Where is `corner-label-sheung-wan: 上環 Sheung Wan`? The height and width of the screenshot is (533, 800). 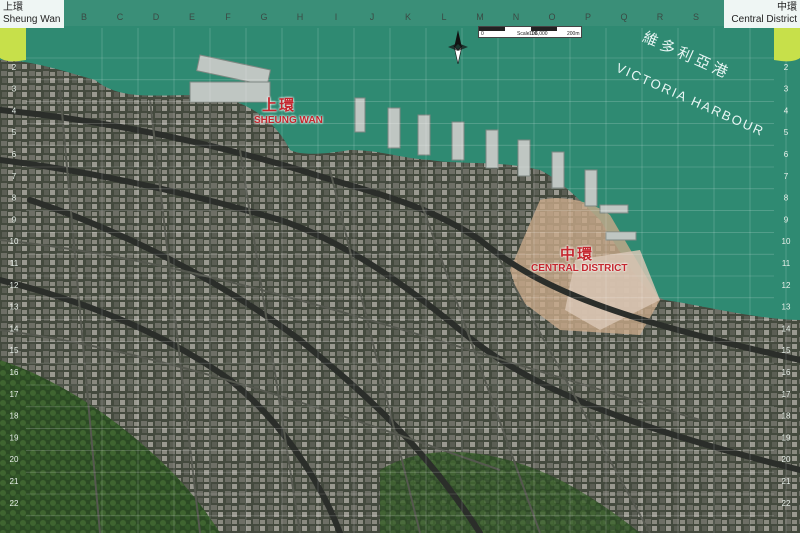 corner-label-sheung-wan: 上環 Sheung Wan is located at coordinates (32, 14).